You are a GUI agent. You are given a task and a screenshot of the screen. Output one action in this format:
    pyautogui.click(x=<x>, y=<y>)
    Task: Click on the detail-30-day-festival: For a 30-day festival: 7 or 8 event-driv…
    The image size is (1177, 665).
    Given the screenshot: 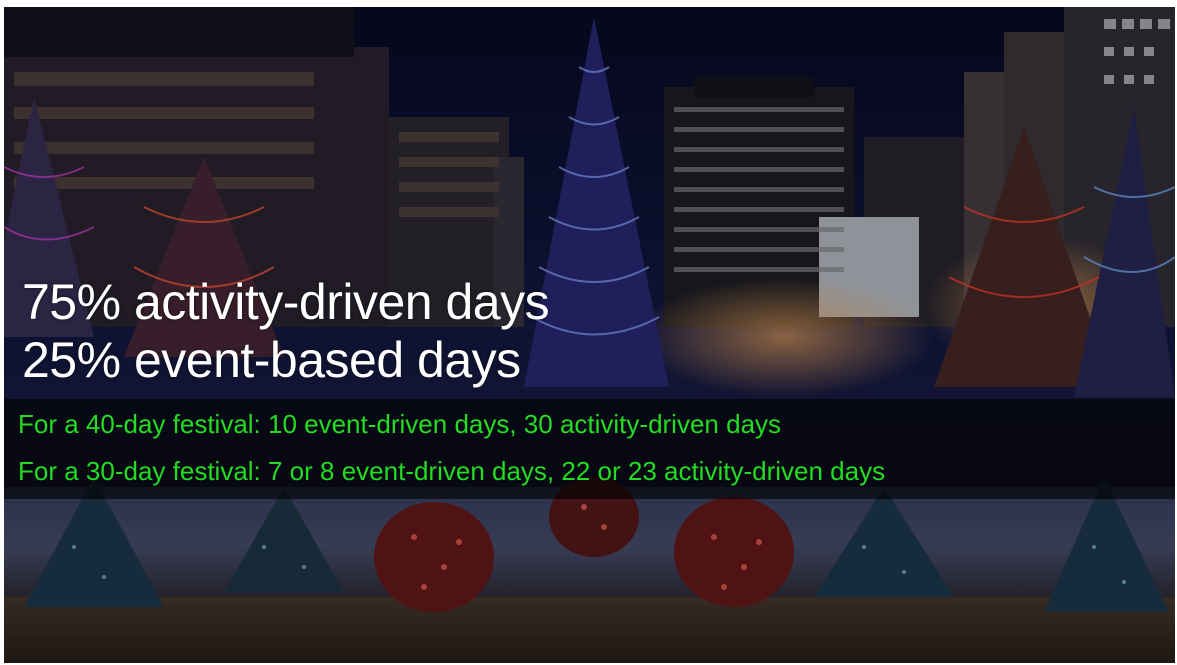 What is the action you would take?
    pyautogui.click(x=452, y=471)
    